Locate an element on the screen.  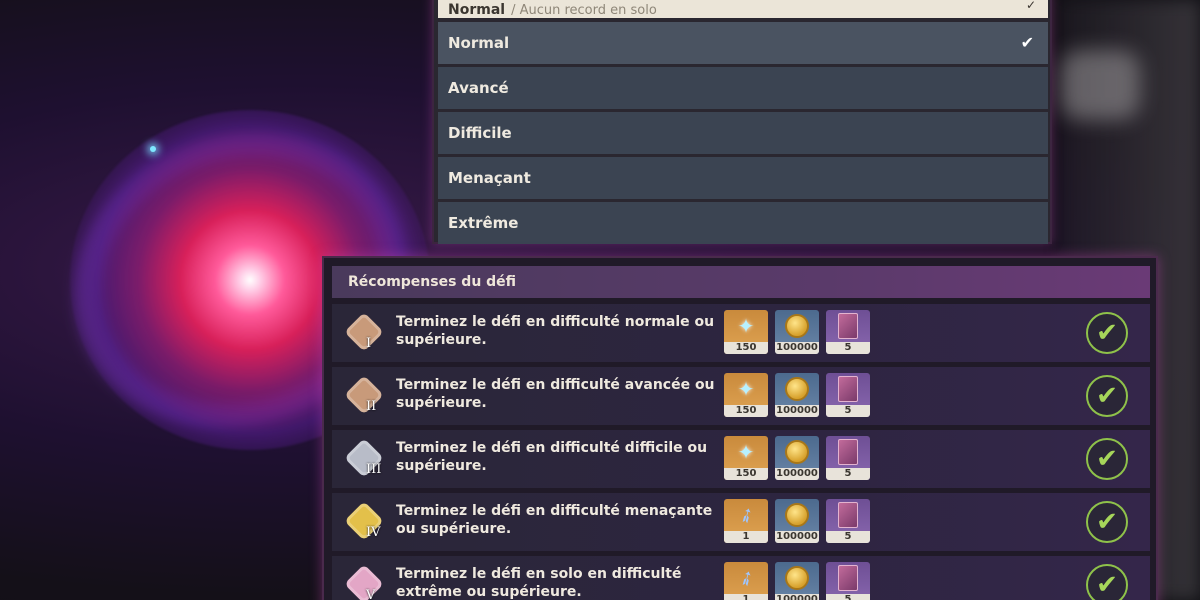
tier-badge-icon: I is located at coordinates (364, 333).